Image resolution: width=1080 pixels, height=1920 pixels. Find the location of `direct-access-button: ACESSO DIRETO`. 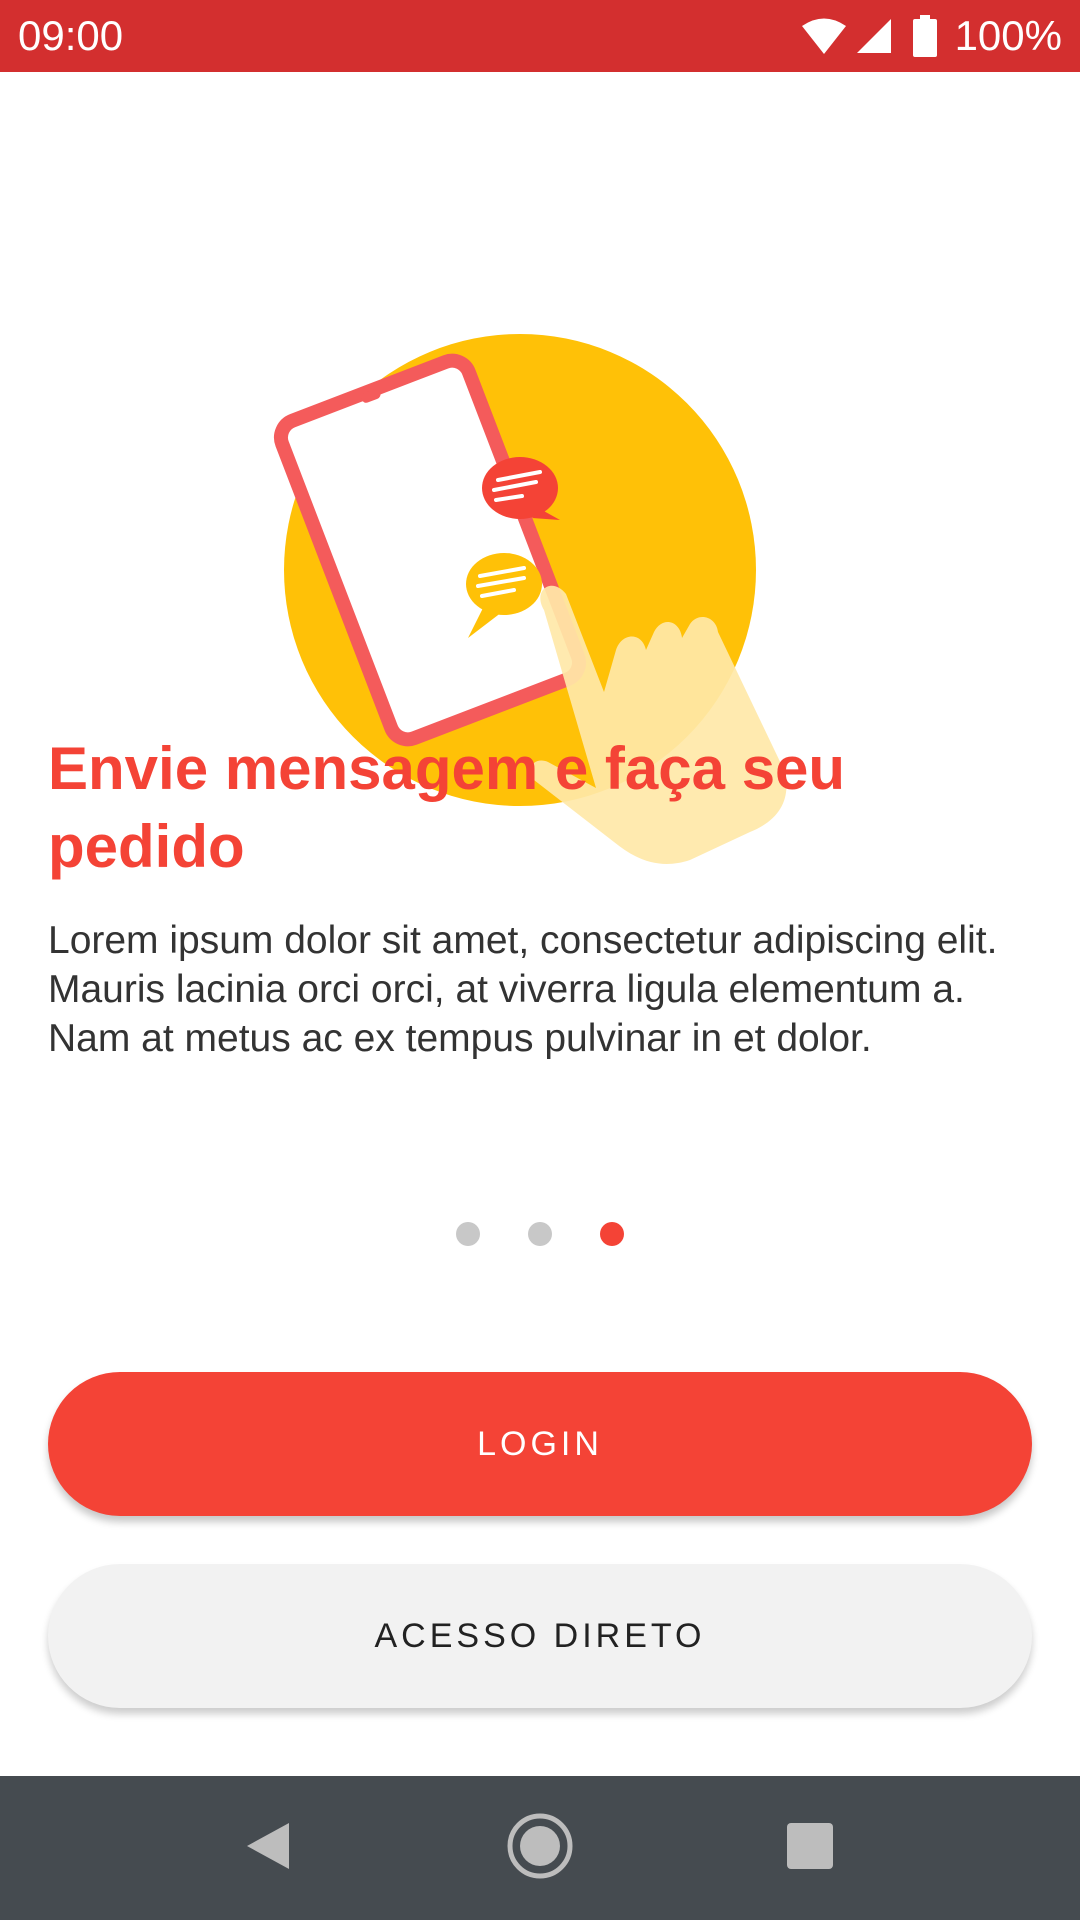

direct-access-button: ACESSO DIRETO is located at coordinates (540, 1636).